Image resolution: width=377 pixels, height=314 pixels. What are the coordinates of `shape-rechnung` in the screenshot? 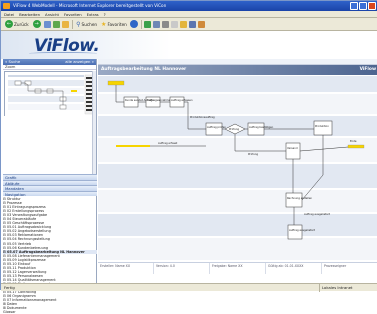 It's located at (294, 200).